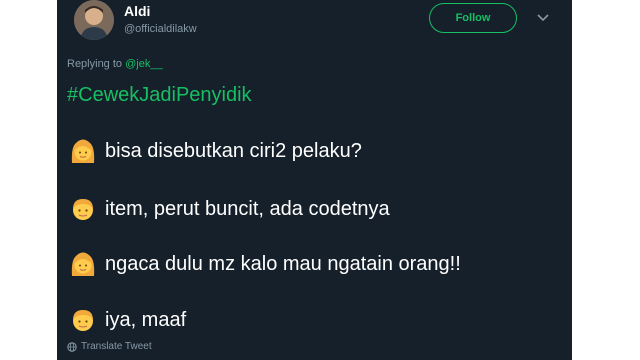 The height and width of the screenshot is (360, 640). What do you see at coordinates (247, 208) in the screenshot?
I see `tweet-line-text: item, perut buncit, ada codetnya` at bounding box center [247, 208].